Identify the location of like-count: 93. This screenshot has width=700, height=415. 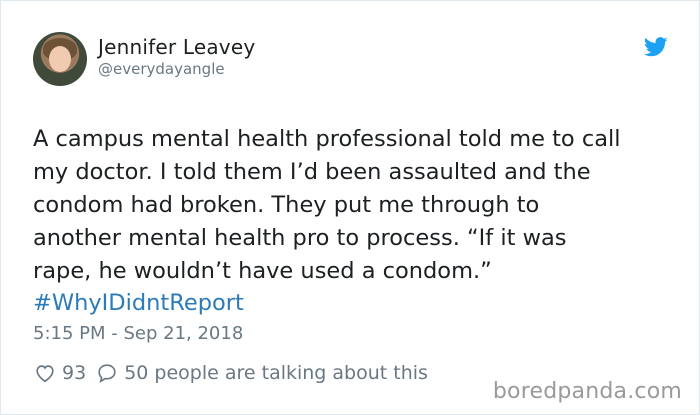
(74, 373).